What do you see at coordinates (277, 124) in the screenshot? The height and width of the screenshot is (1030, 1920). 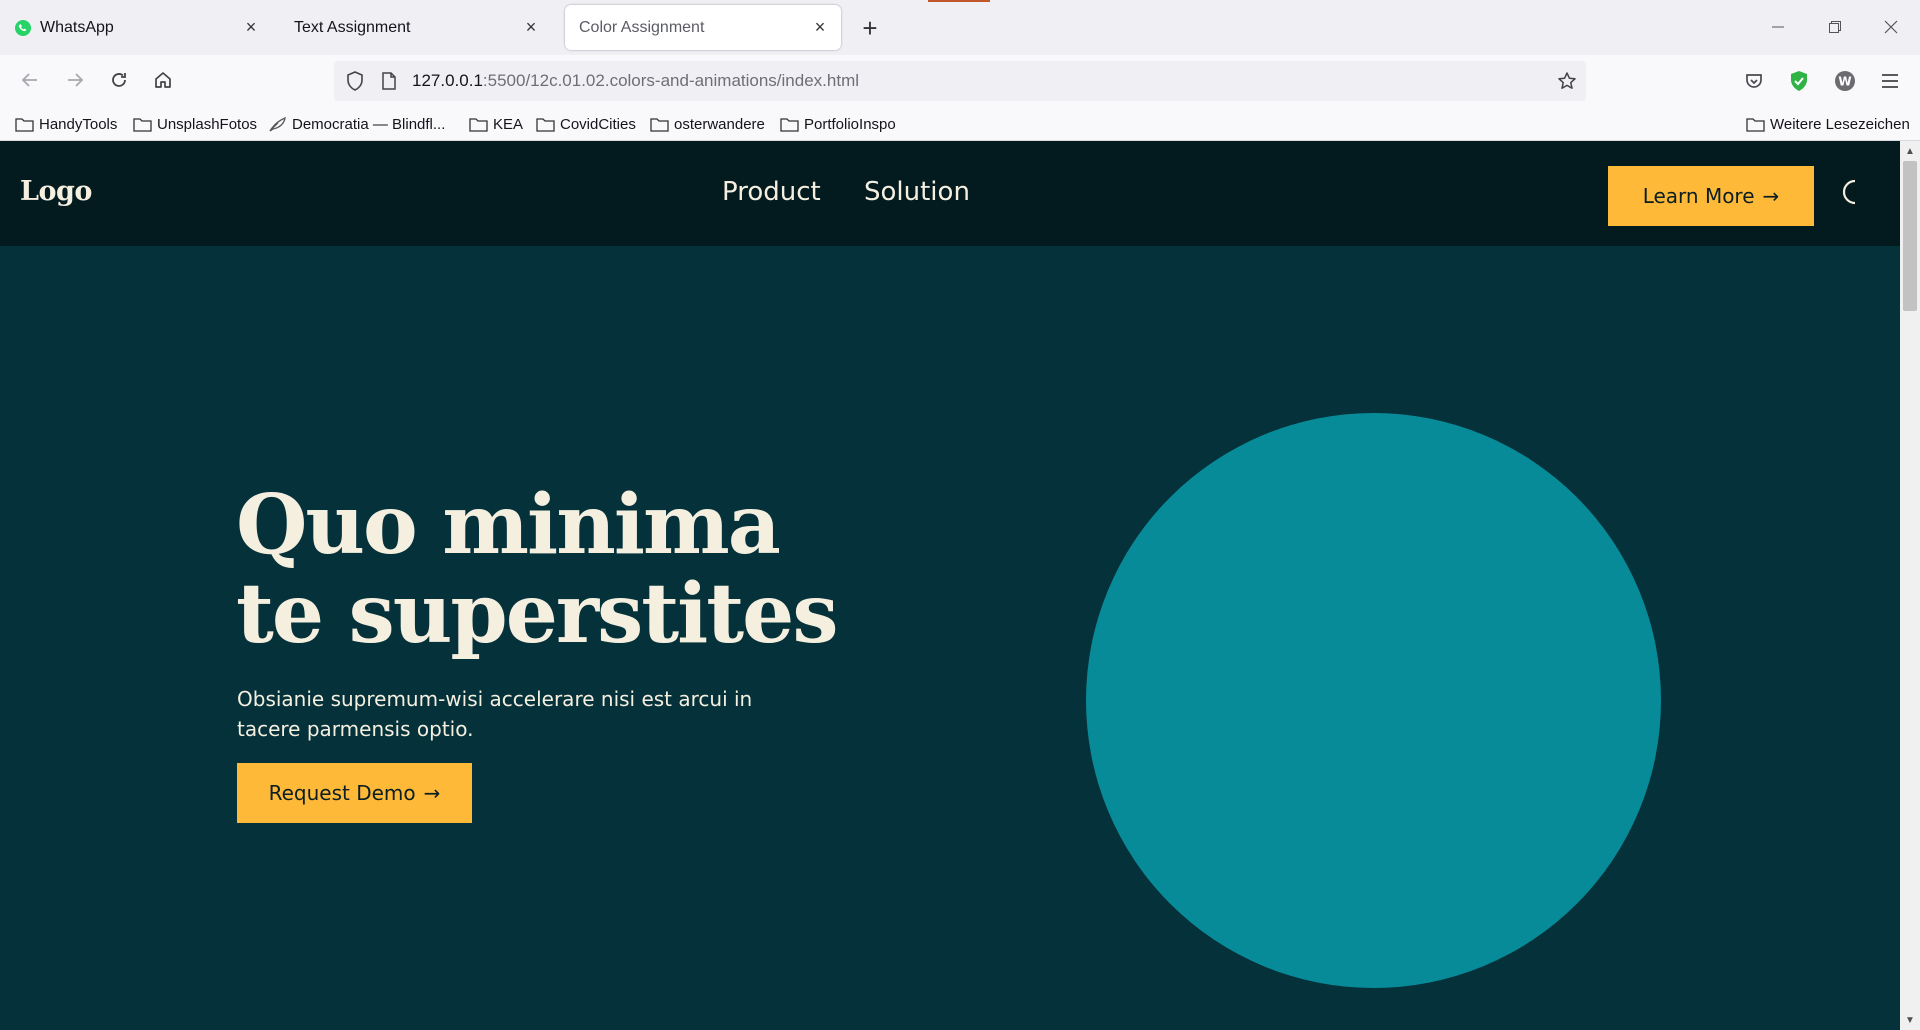 I see `feather-icon` at bounding box center [277, 124].